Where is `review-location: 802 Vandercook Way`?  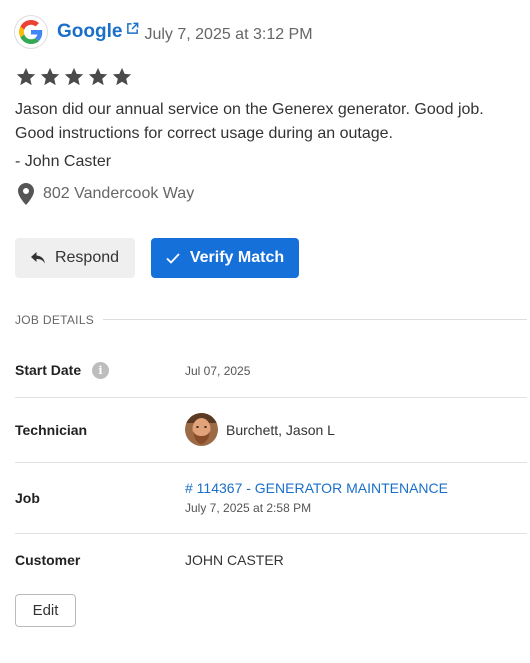 review-location: 802 Vandercook Way is located at coordinates (106, 194).